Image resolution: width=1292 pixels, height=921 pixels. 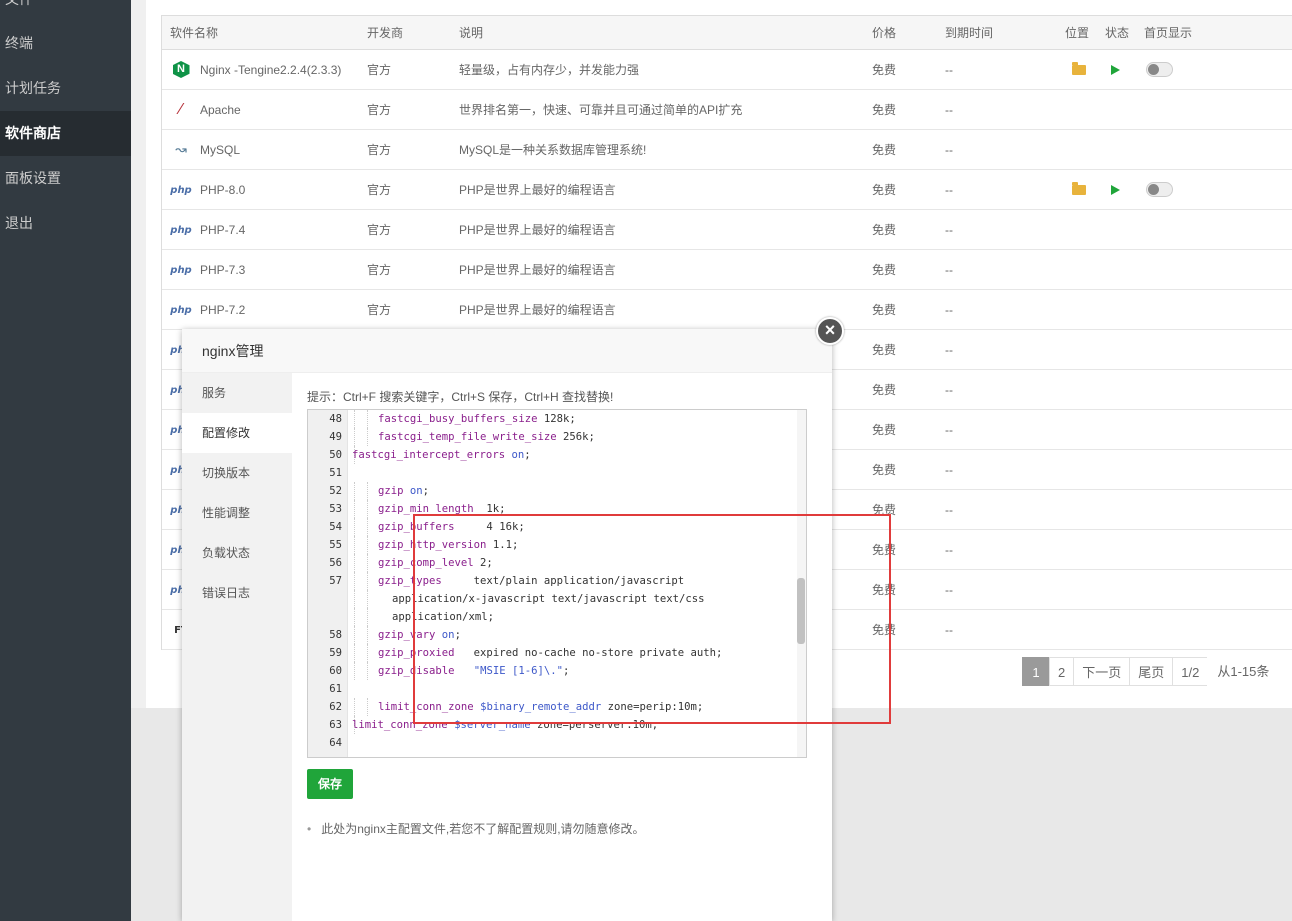 I want to click on line-number: 50, so click(x=335, y=455).